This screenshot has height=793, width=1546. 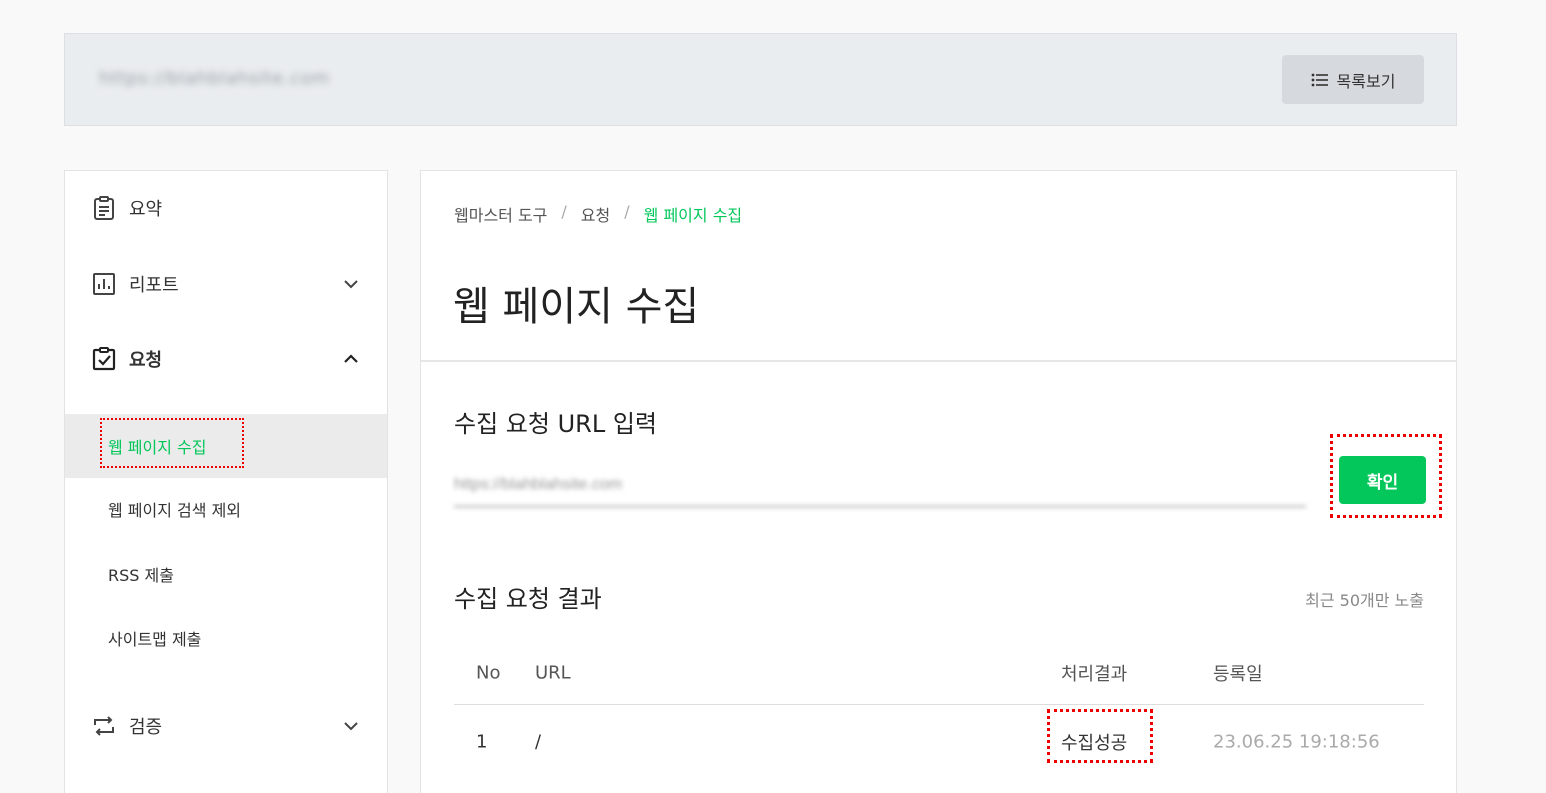 I want to click on row-url: /, so click(x=538, y=742).